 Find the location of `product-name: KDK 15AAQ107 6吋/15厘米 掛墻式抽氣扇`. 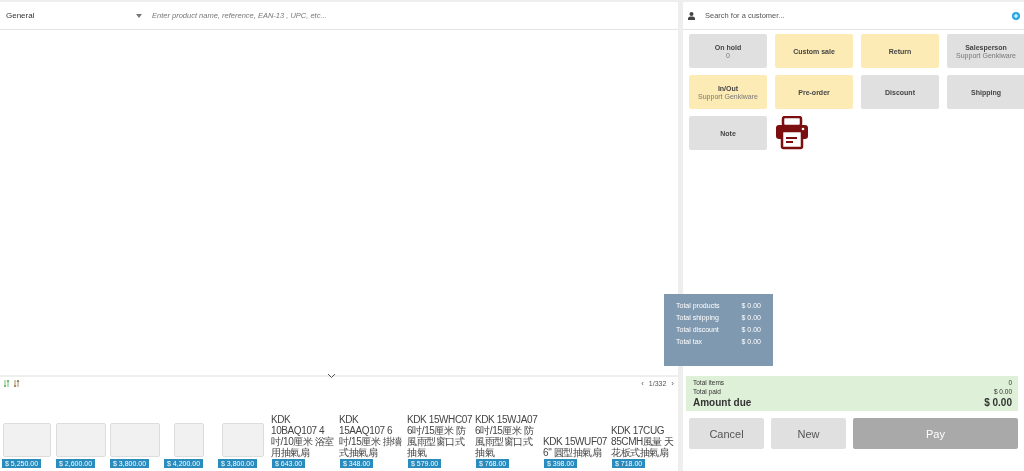

product-name: KDK 15AAQ107 6吋/15厘米 掛墻式抽氣扇 is located at coordinates (371, 436).